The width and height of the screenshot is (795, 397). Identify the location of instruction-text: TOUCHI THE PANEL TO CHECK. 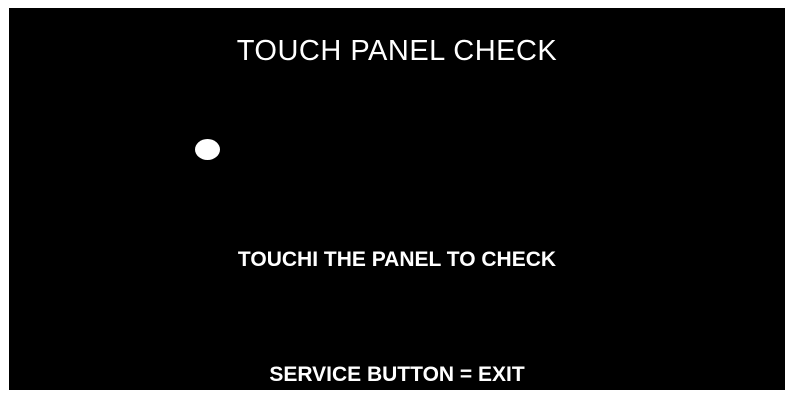
(397, 259).